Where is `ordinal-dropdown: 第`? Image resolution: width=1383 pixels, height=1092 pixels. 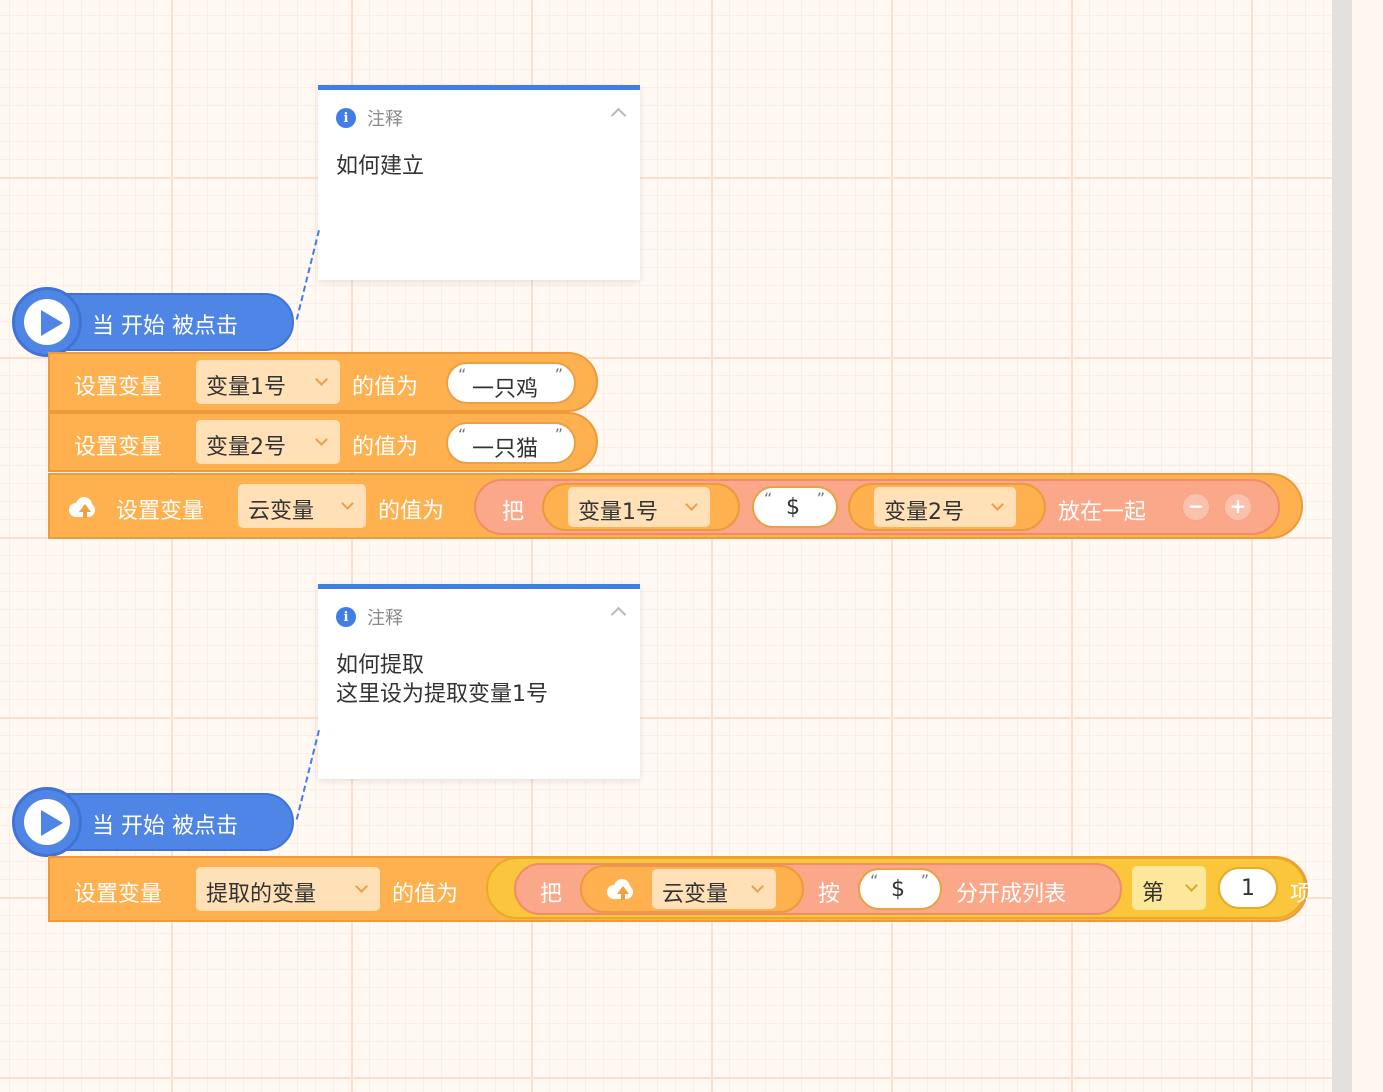 ordinal-dropdown: 第 is located at coordinates (1169, 888).